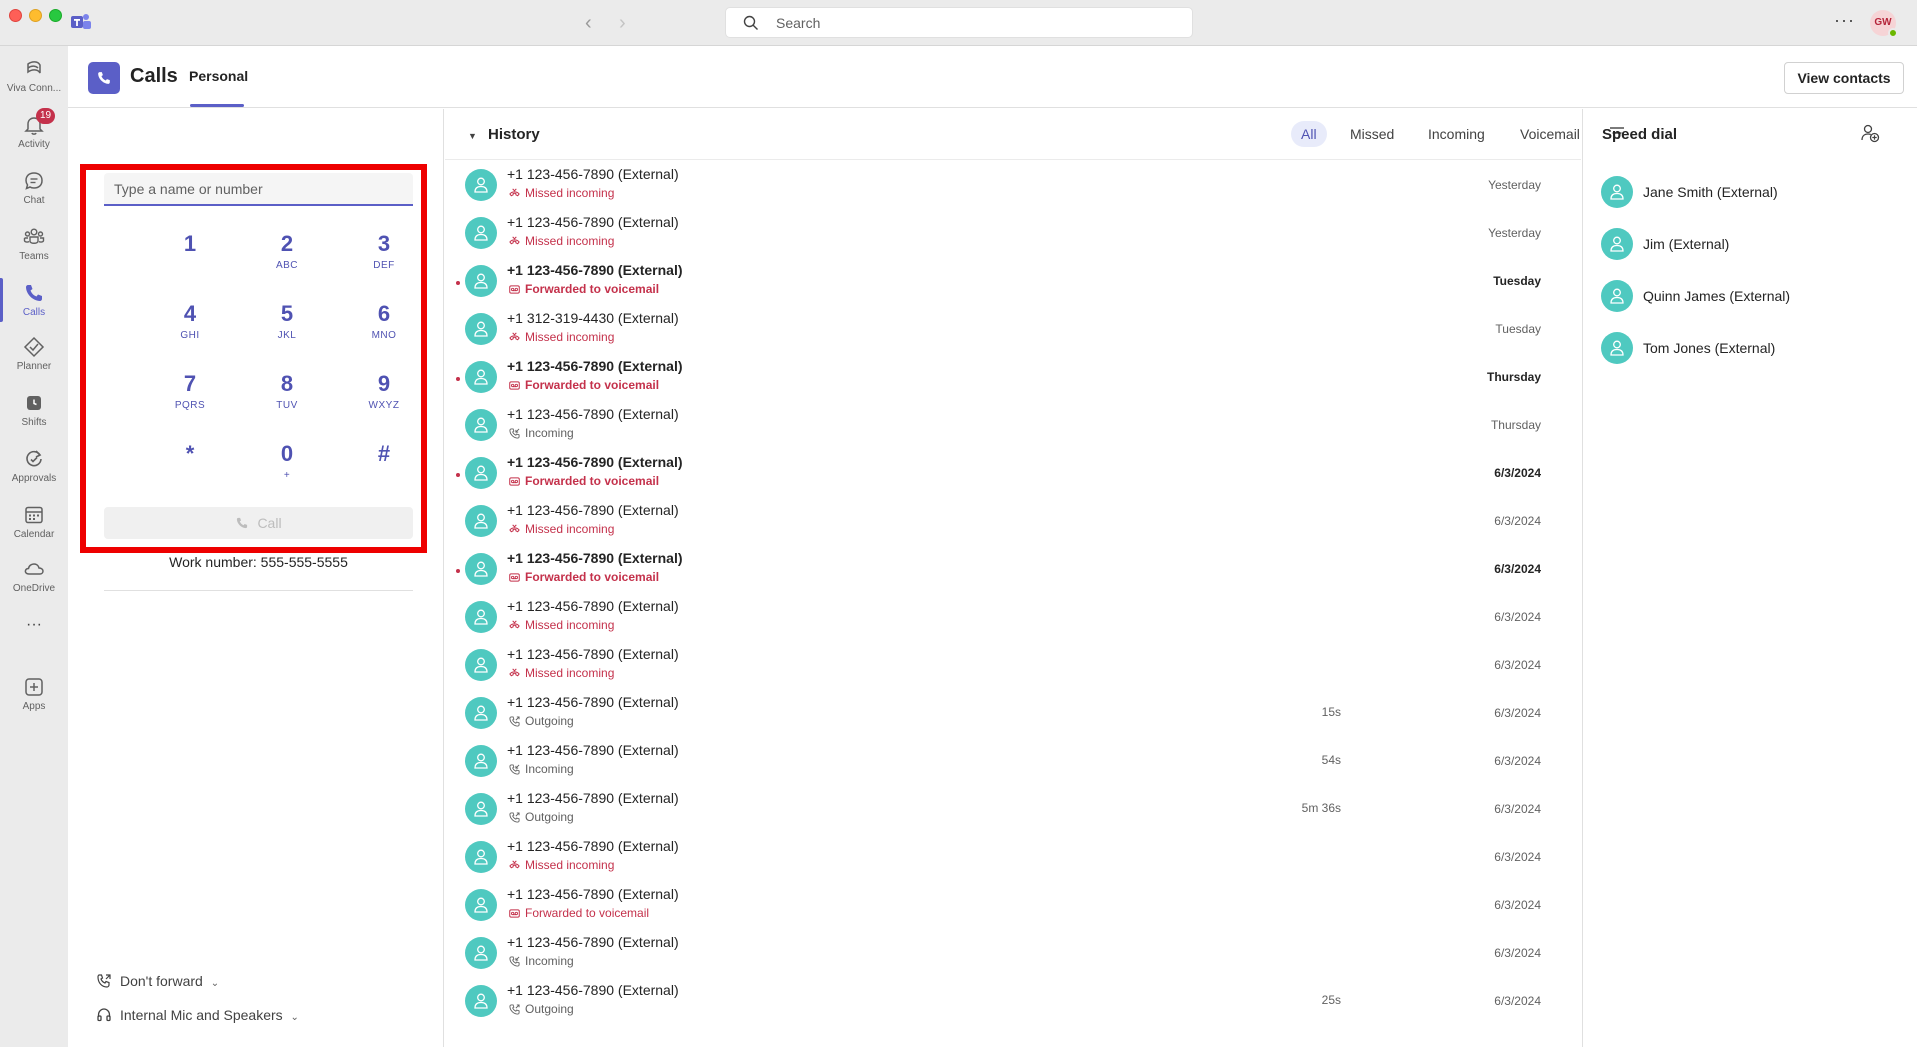  I want to click on dial-key-3: 3 DEF, so click(384, 259).